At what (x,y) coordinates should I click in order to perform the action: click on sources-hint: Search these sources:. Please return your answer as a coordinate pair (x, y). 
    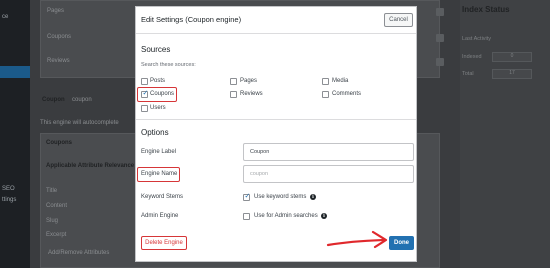
    Looking at the image, I should click on (168, 65).